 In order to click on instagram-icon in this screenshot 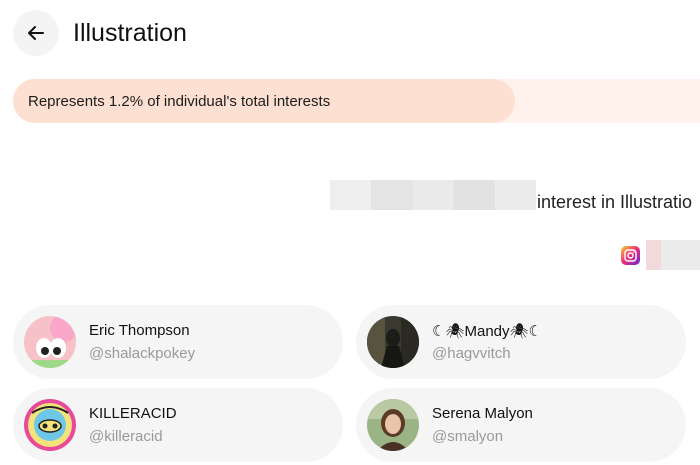, I will do `click(630, 255)`.